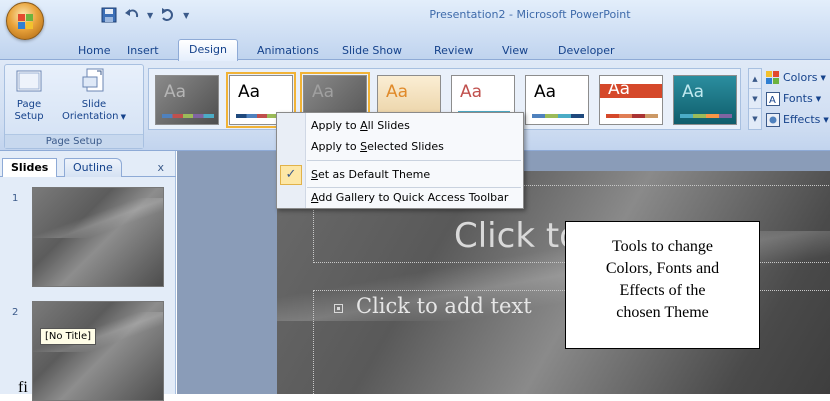  I want to click on menu-item-set-default-key: S, so click(314, 174).